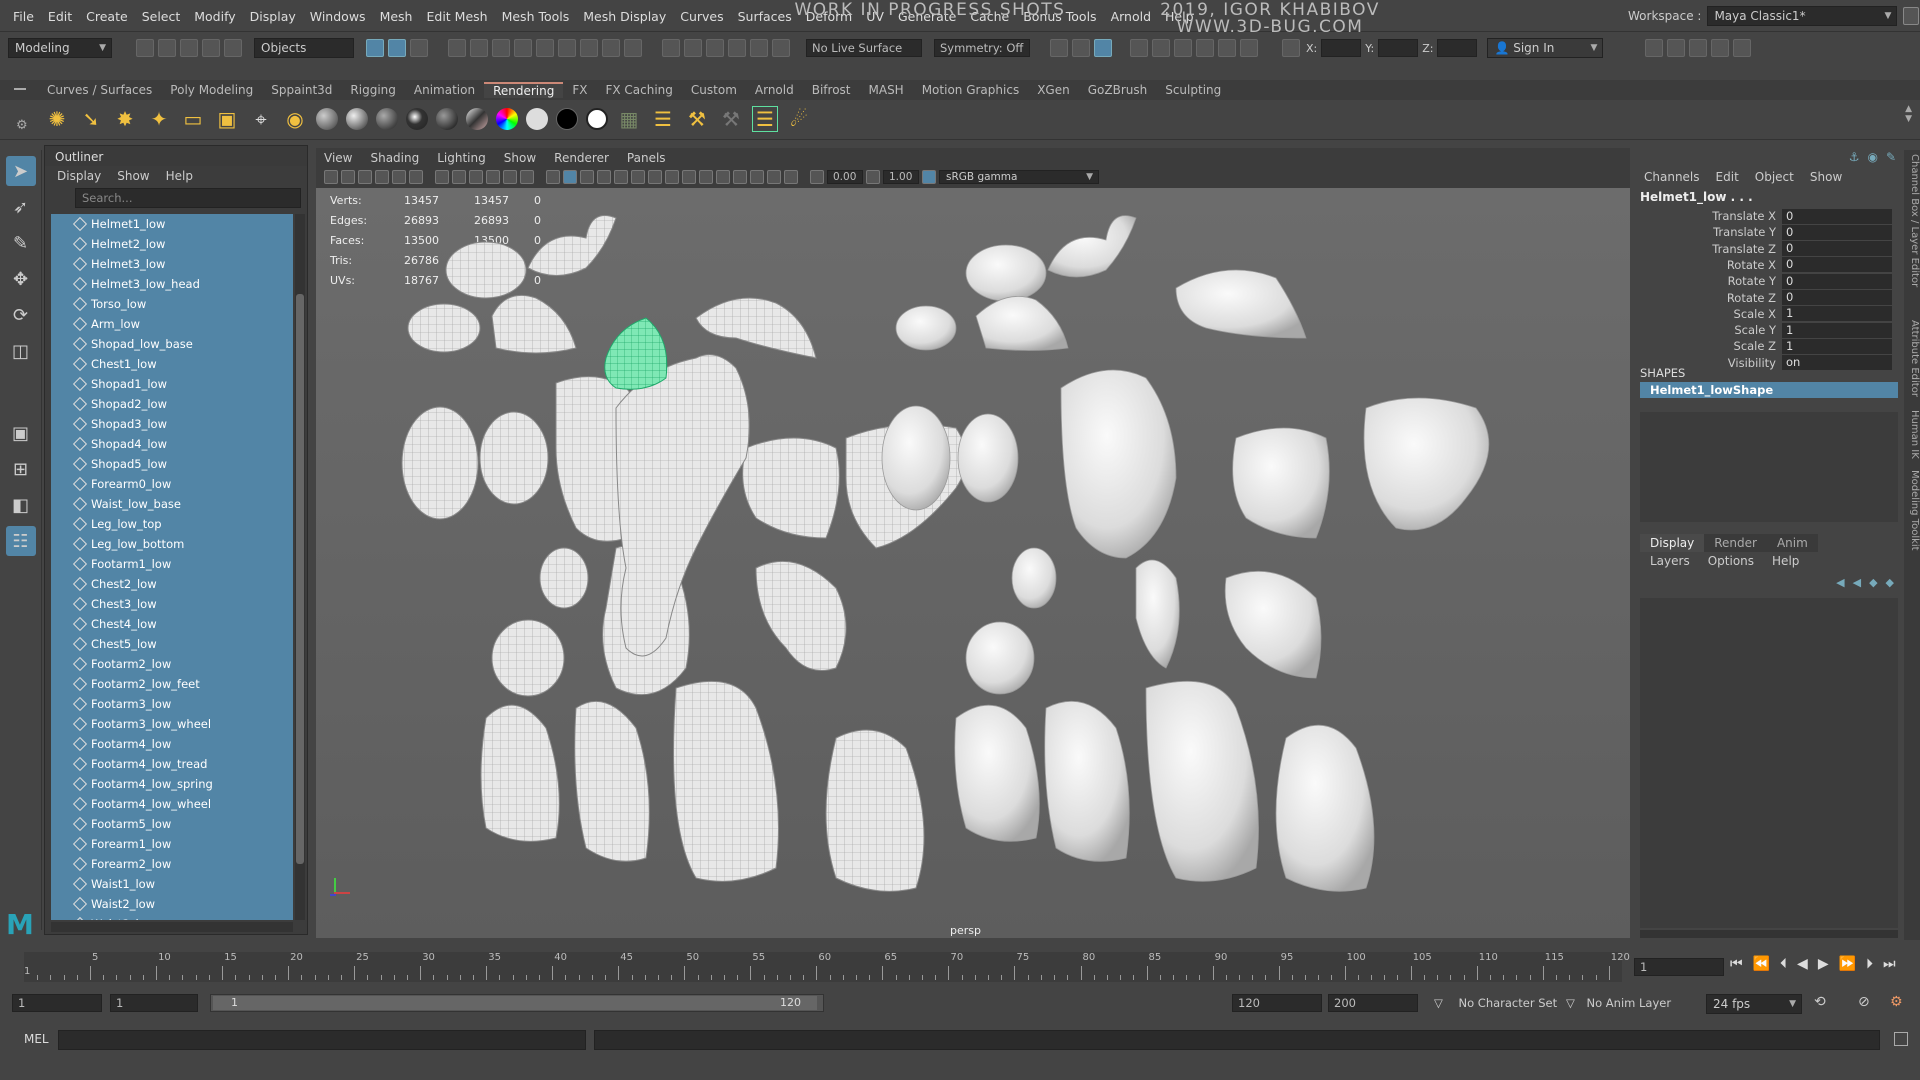 Image resolution: width=1920 pixels, height=1080 pixels. I want to click on sign-in-button: 👤 Sign In ▼, so click(1545, 48).